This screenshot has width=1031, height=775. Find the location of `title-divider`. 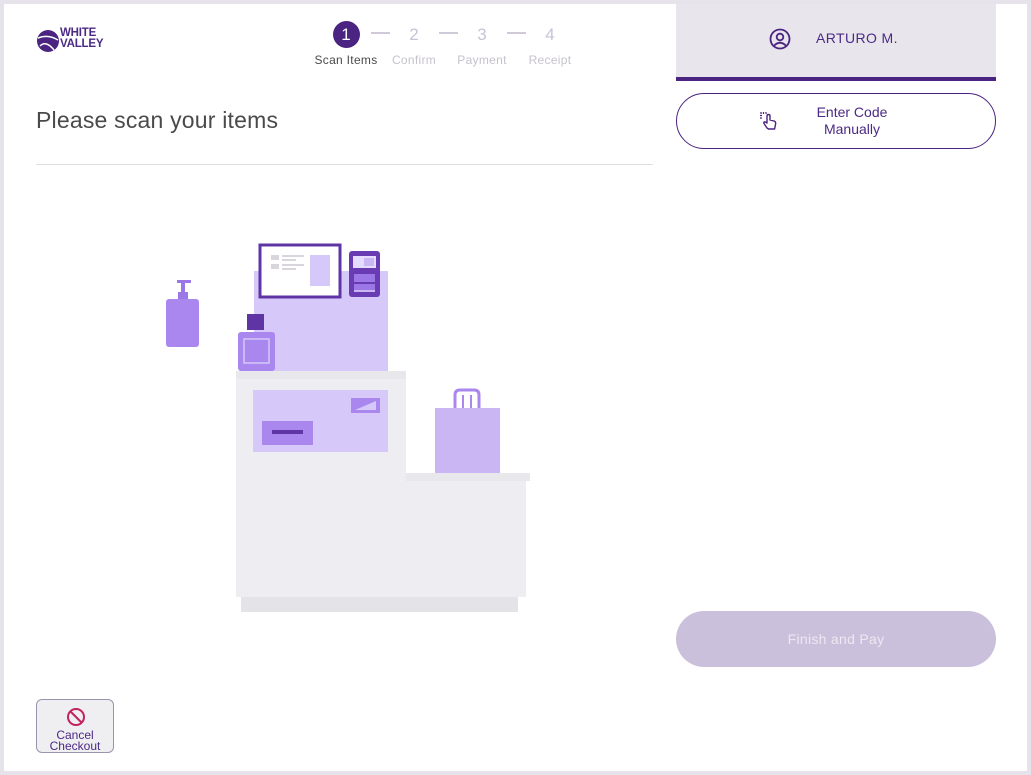

title-divider is located at coordinates (344, 164).